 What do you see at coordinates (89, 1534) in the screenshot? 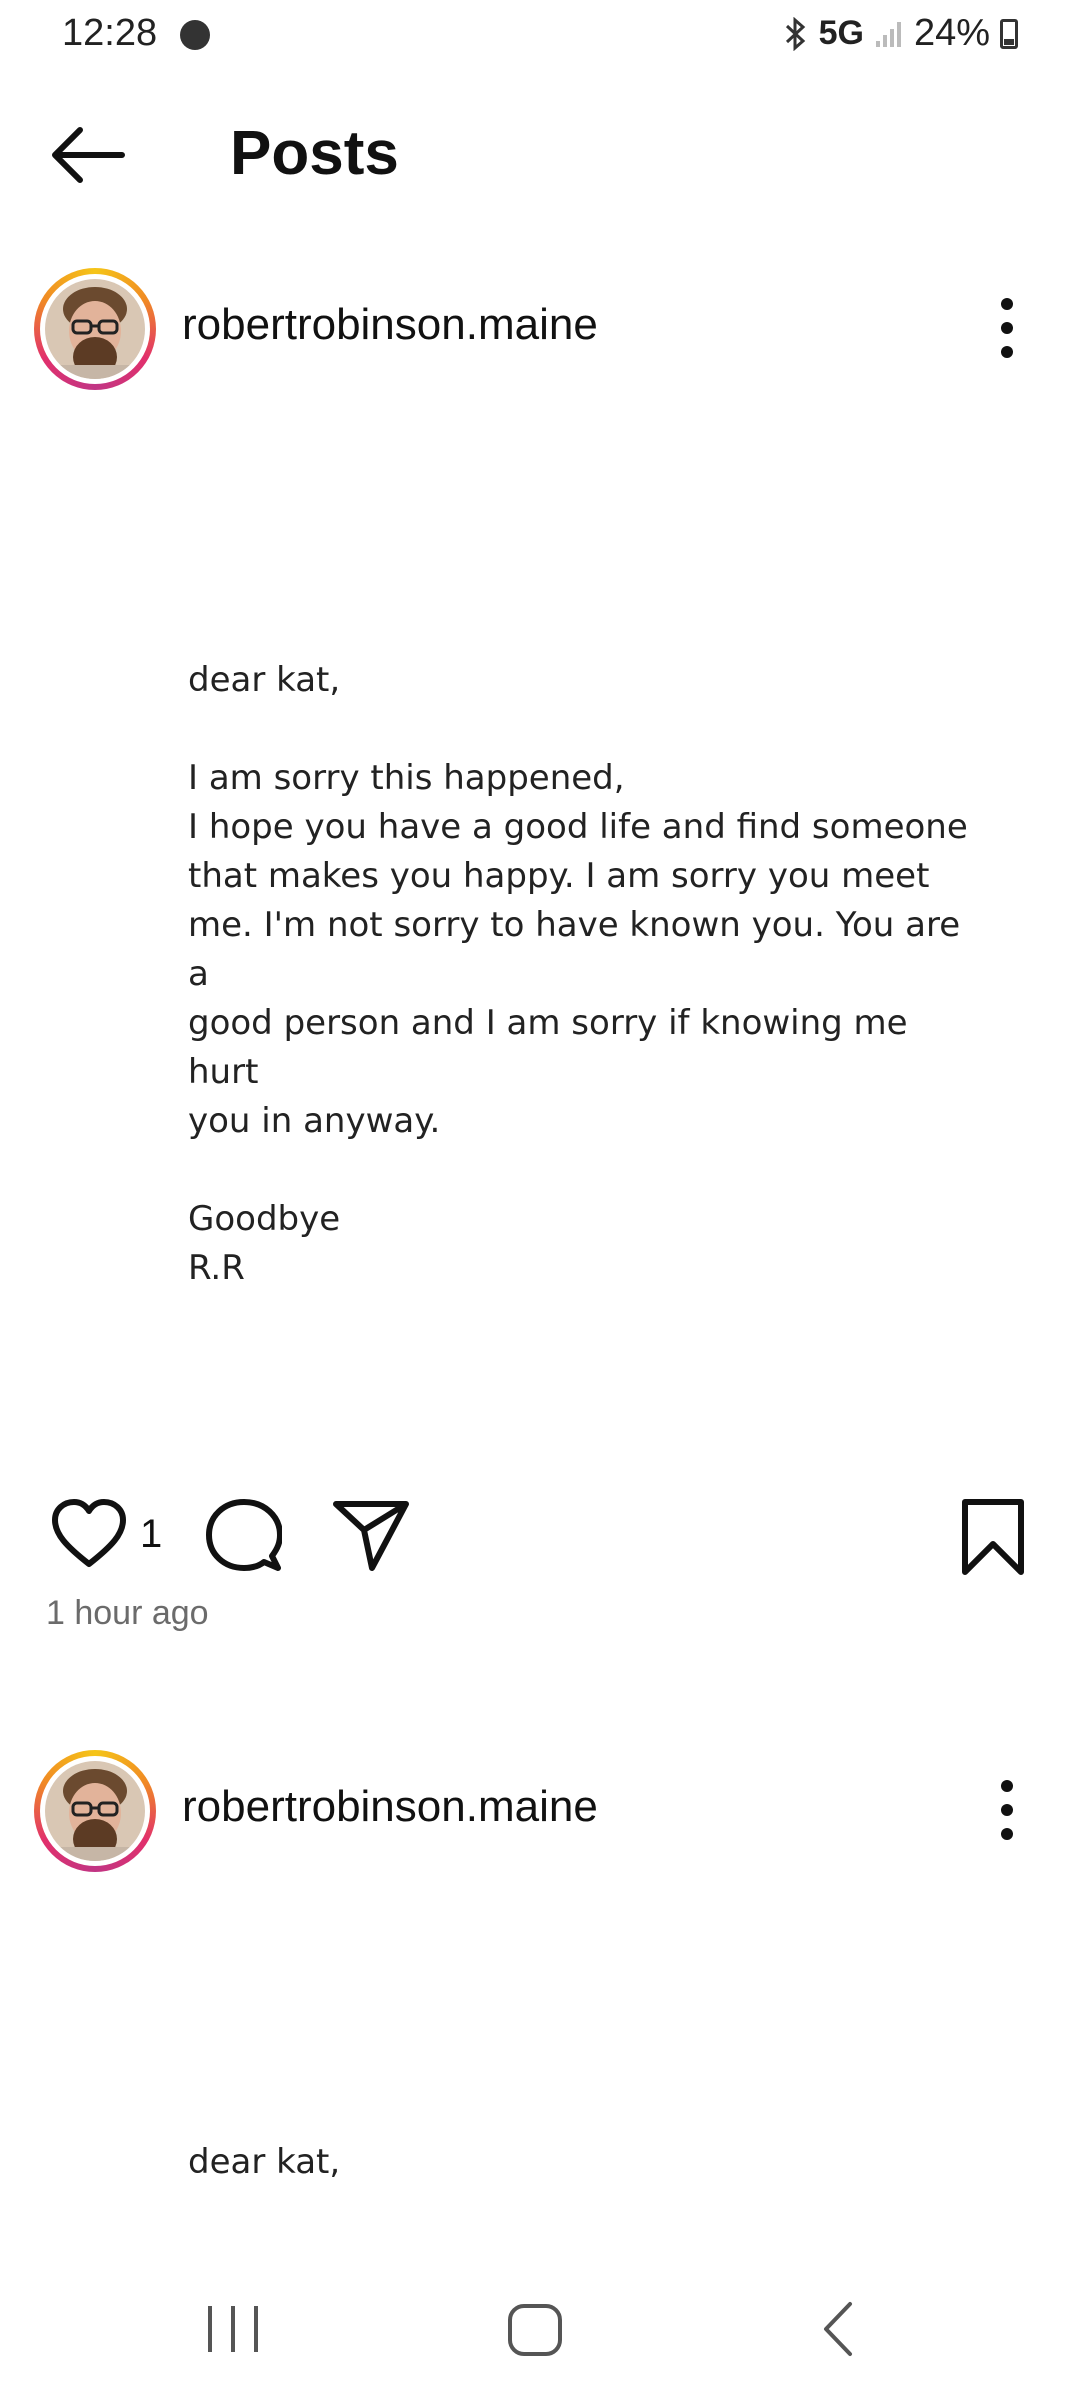
I see `heart-icon` at bounding box center [89, 1534].